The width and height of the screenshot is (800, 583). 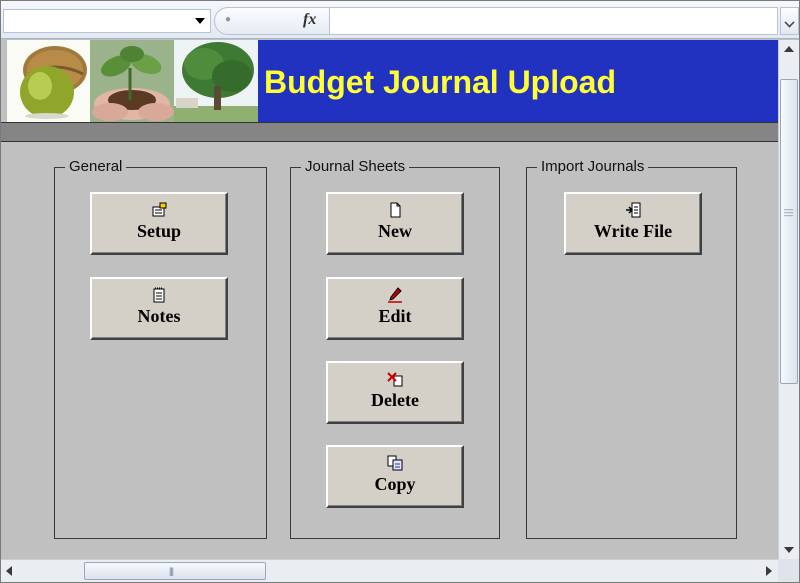 What do you see at coordinates (309, 20) in the screenshot?
I see `insert-function-icon: fx` at bounding box center [309, 20].